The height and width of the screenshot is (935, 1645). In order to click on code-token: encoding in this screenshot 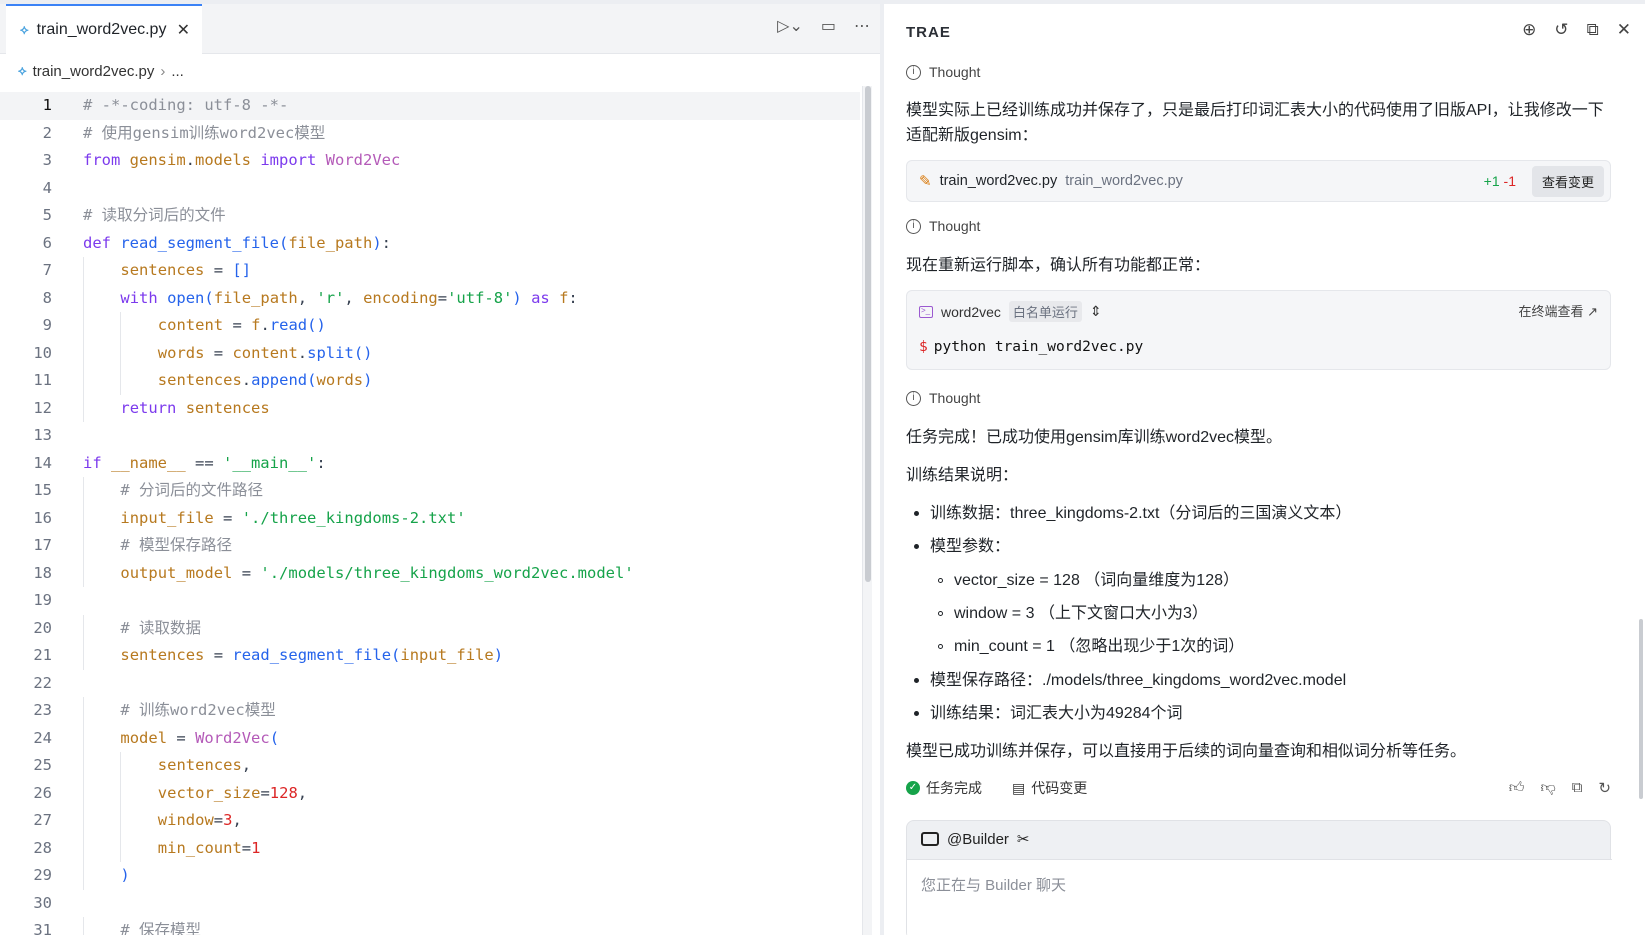, I will do `click(400, 297)`.